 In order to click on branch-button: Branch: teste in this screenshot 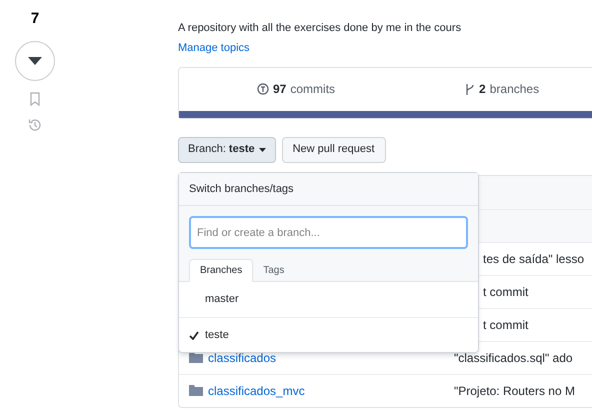, I will do `click(227, 149)`.